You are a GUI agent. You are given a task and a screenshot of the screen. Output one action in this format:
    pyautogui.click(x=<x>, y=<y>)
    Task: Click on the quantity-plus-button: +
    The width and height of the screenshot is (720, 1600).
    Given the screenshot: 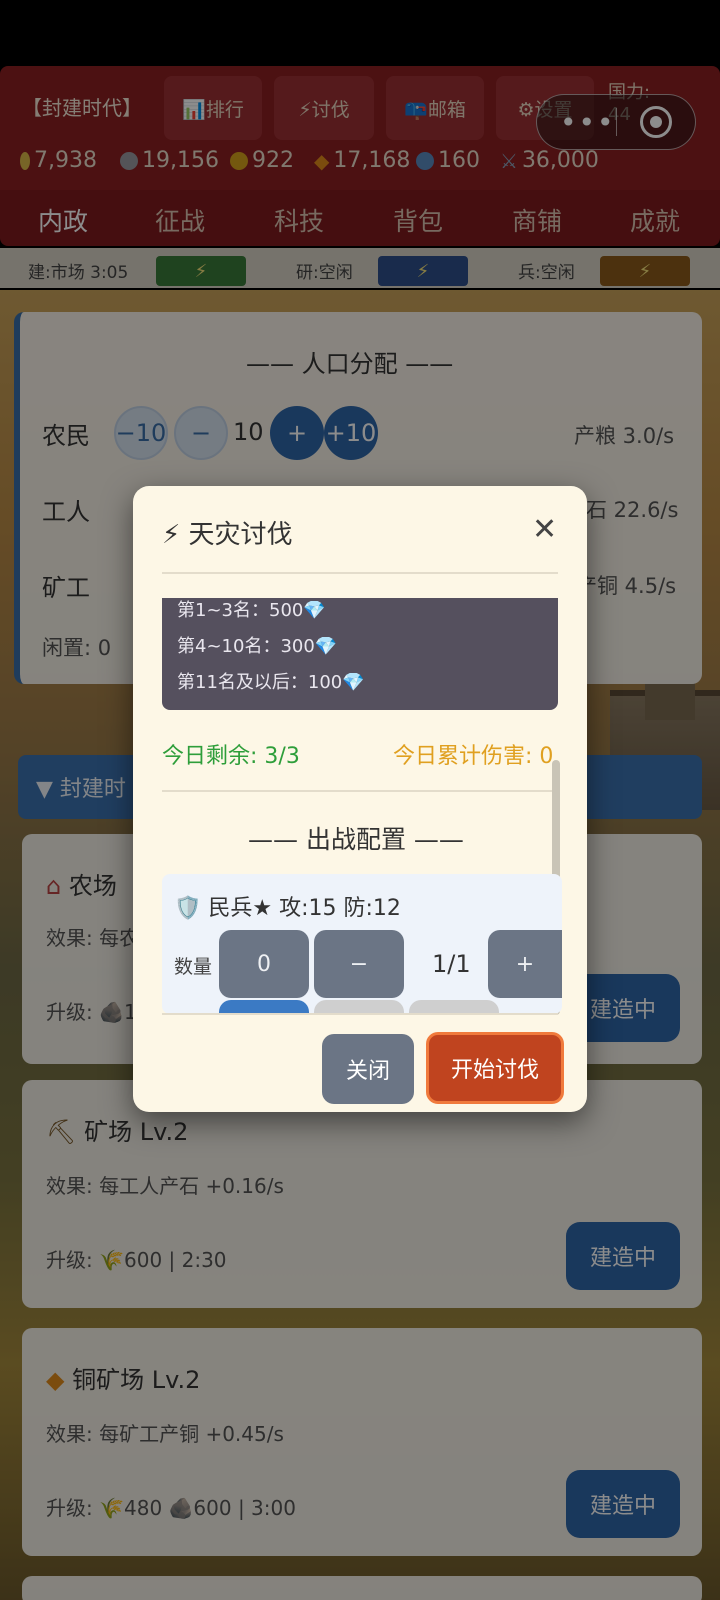 What is the action you would take?
    pyautogui.click(x=525, y=964)
    